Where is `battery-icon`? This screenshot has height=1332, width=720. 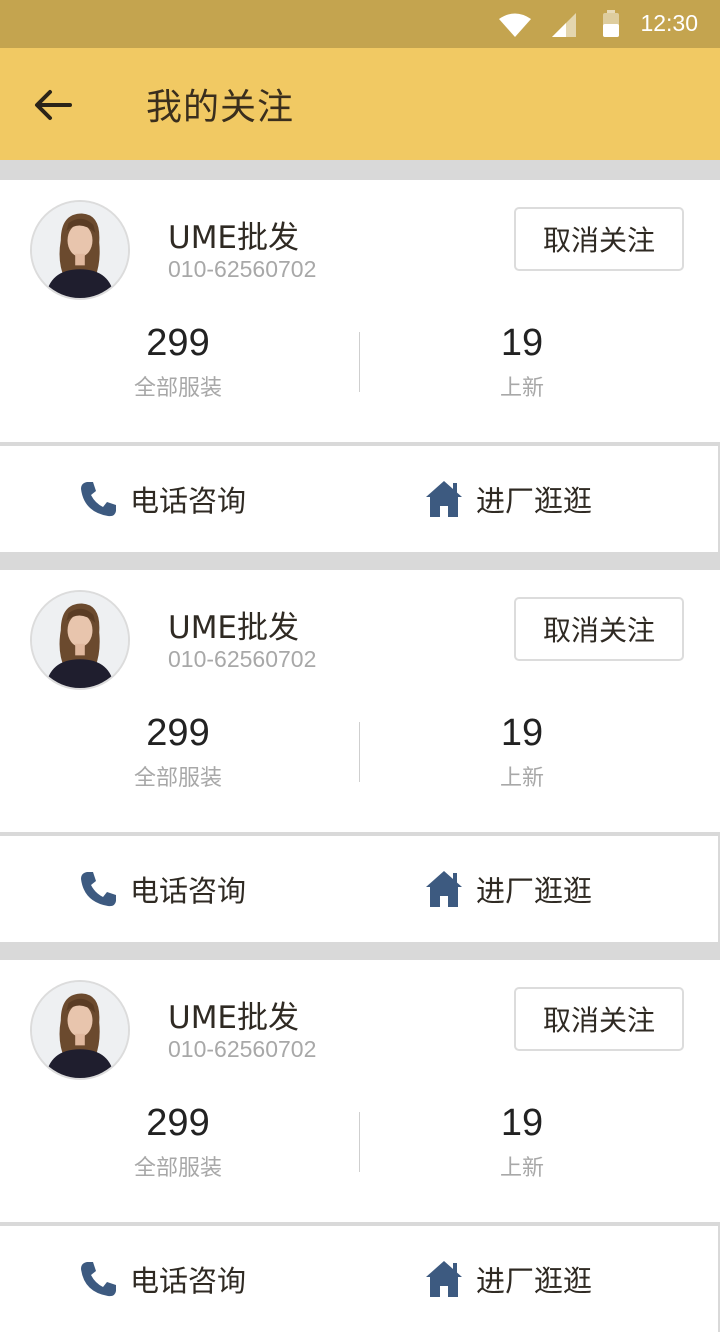 battery-icon is located at coordinates (611, 23).